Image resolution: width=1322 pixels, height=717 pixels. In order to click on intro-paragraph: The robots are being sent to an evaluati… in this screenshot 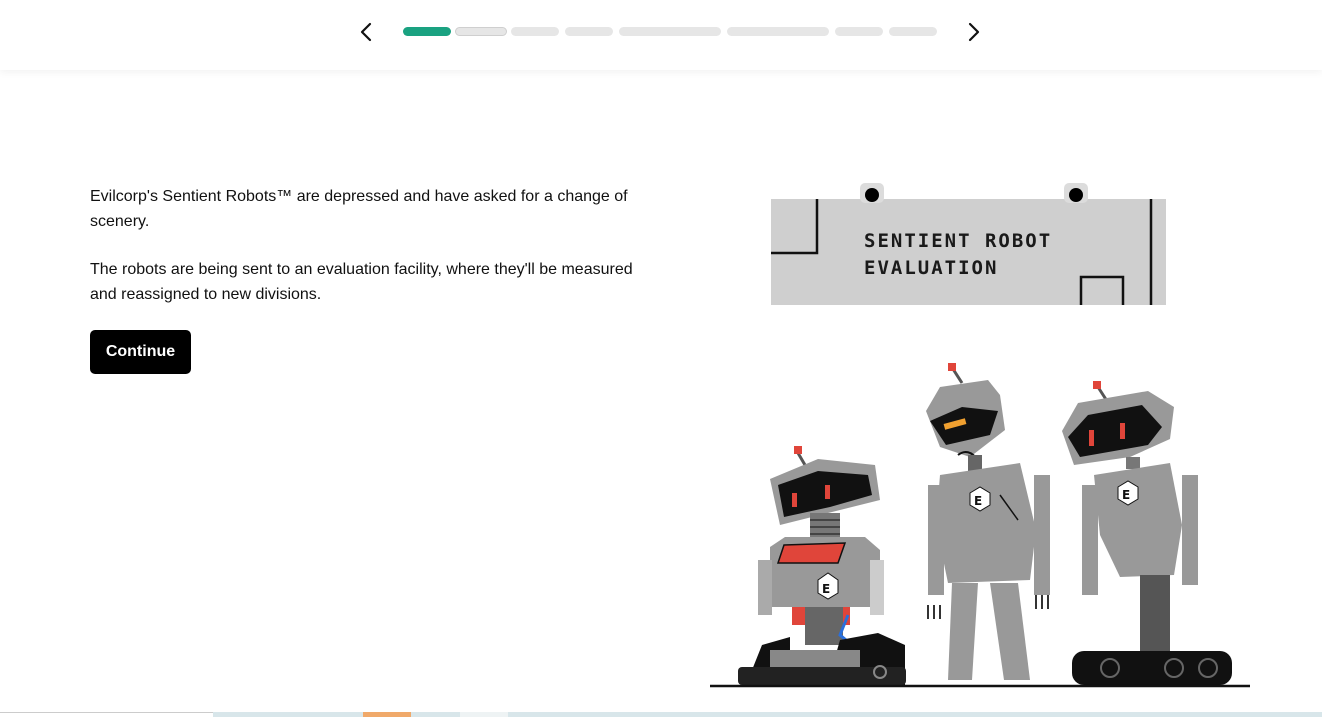, I will do `click(361, 282)`.